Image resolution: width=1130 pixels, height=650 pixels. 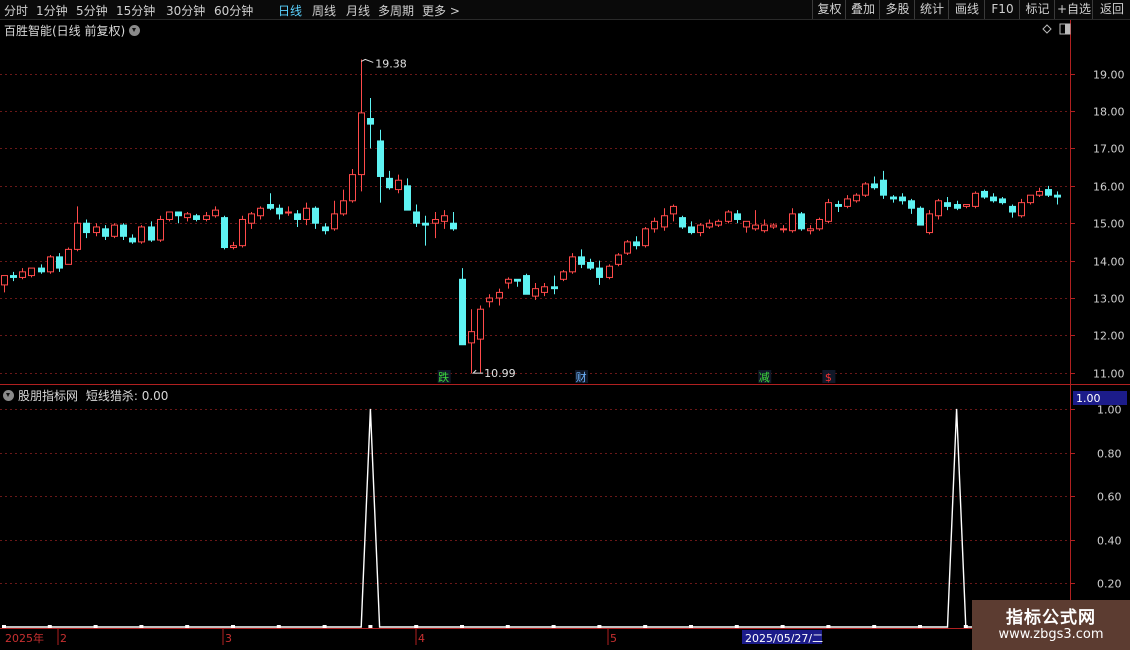 I want to click on toolbar-button: 叠加, so click(x=862, y=9).